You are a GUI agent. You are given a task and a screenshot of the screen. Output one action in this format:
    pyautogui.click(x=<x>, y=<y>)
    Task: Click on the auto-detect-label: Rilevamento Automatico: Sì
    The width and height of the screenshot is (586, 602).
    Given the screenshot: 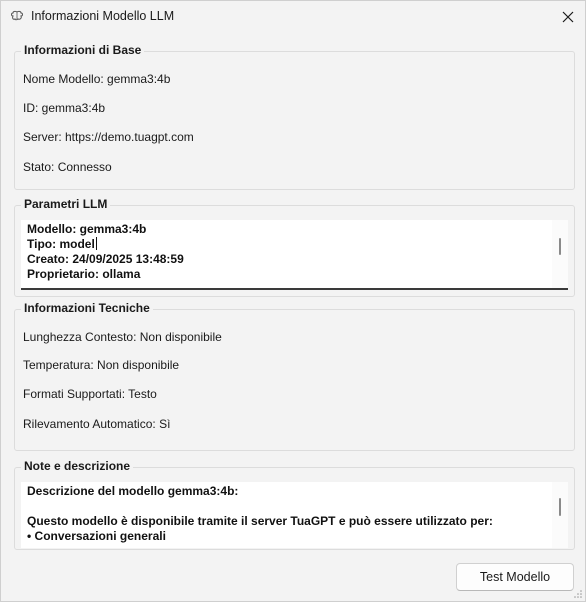 What is the action you would take?
    pyautogui.click(x=97, y=424)
    